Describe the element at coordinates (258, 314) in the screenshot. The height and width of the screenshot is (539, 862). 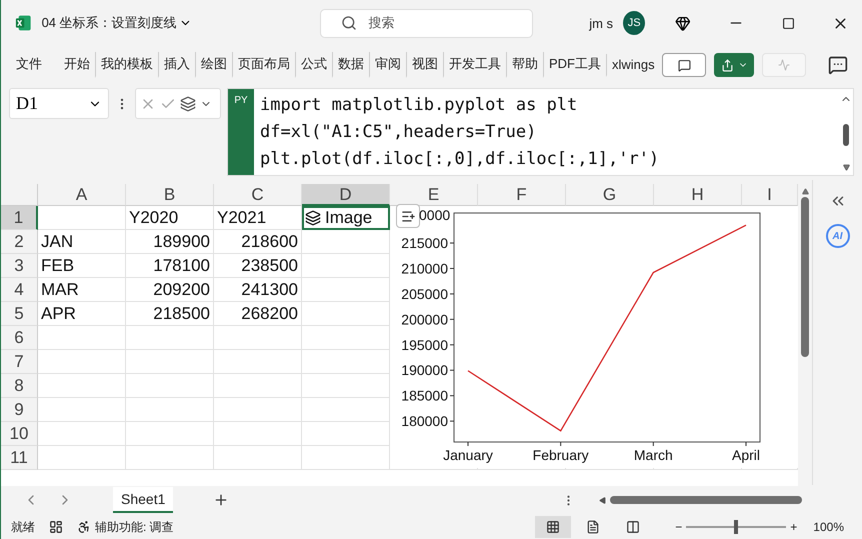
I see `table-cell: 268200` at that location.